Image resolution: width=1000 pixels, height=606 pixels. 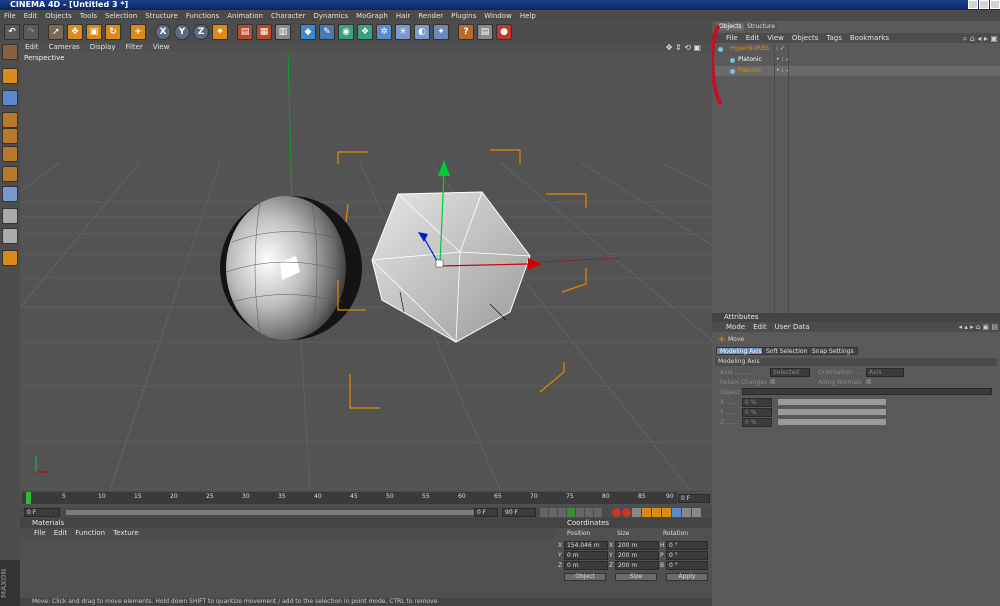 I want to click on materials-menu-texture: Texture, so click(x=126, y=533).